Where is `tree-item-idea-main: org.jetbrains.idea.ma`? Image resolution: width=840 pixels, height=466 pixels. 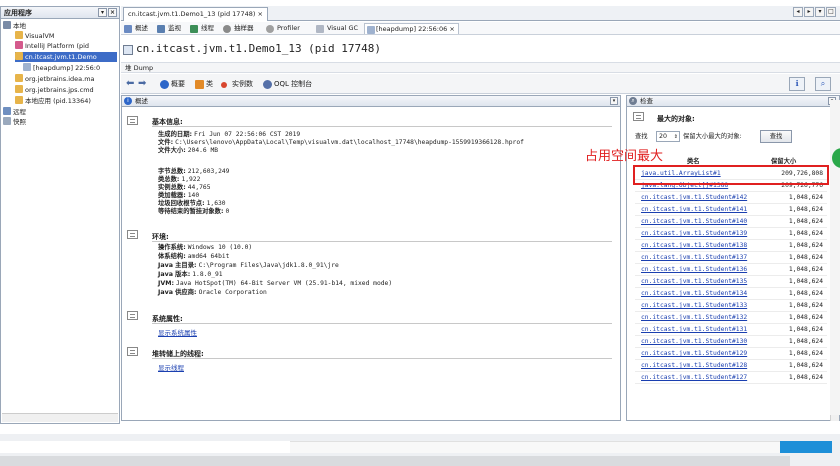 tree-item-idea-main: org.jetbrains.idea.ma is located at coordinates (55, 79).